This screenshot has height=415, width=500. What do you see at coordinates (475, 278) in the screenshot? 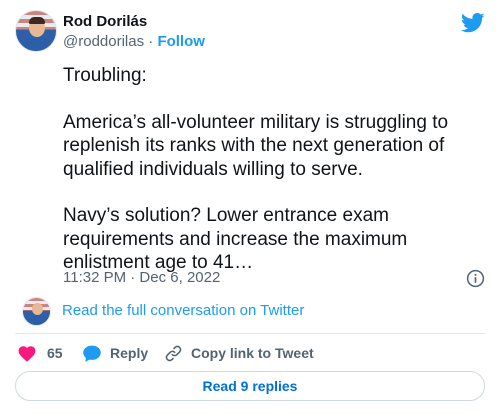
I see `info-icon` at bounding box center [475, 278].